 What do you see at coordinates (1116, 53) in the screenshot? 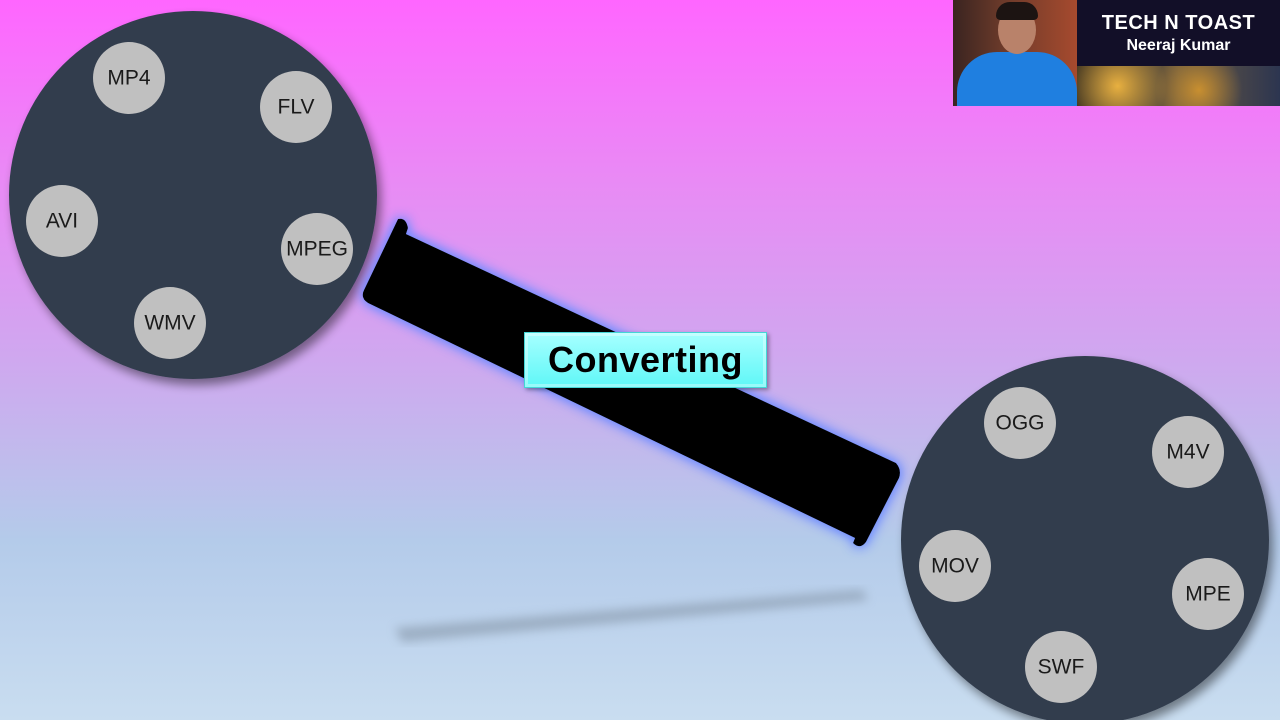
I see `presenter-banner: TECH N TOAST Neeraj Kumar` at bounding box center [1116, 53].